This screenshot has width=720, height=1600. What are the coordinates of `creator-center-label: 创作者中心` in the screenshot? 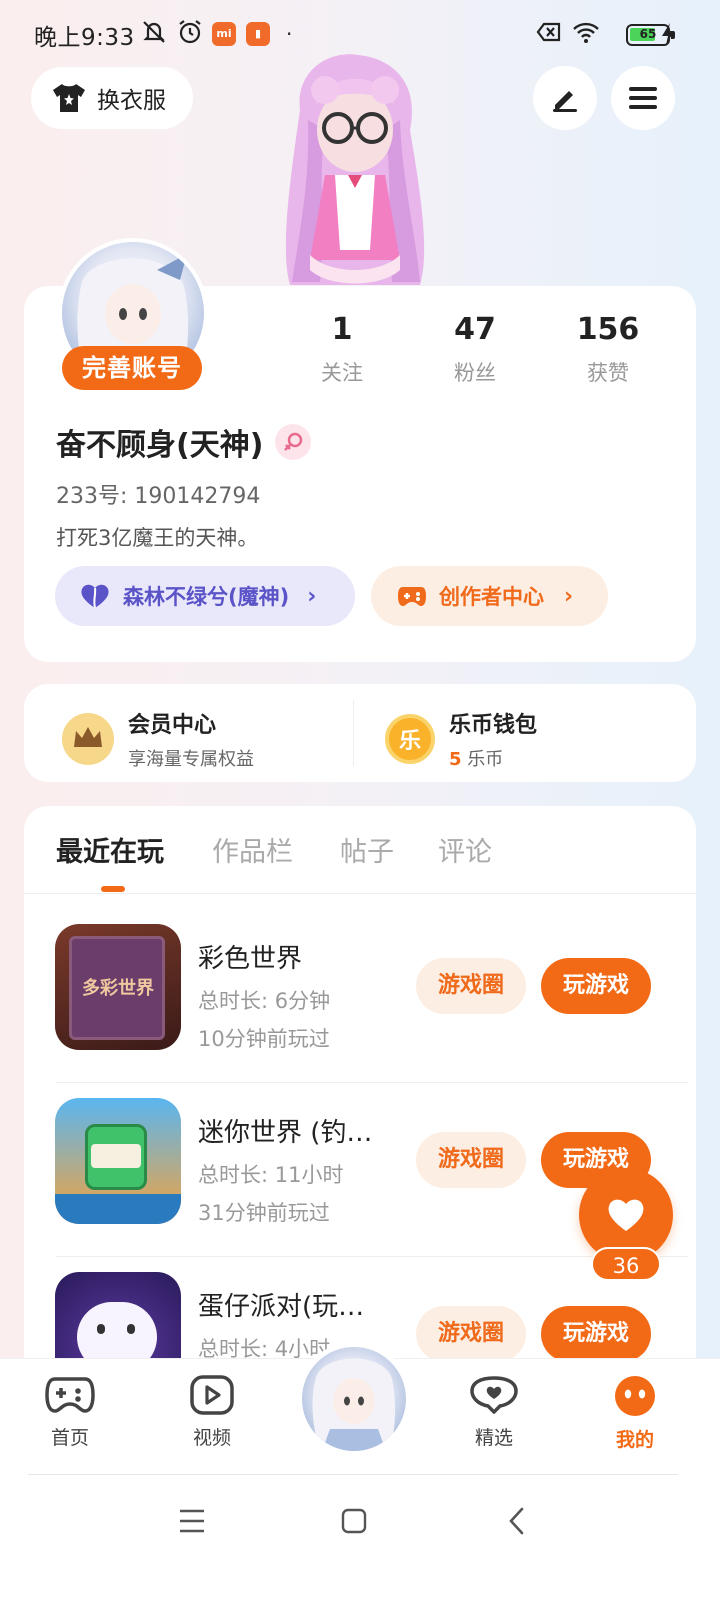 It's located at (491, 597).